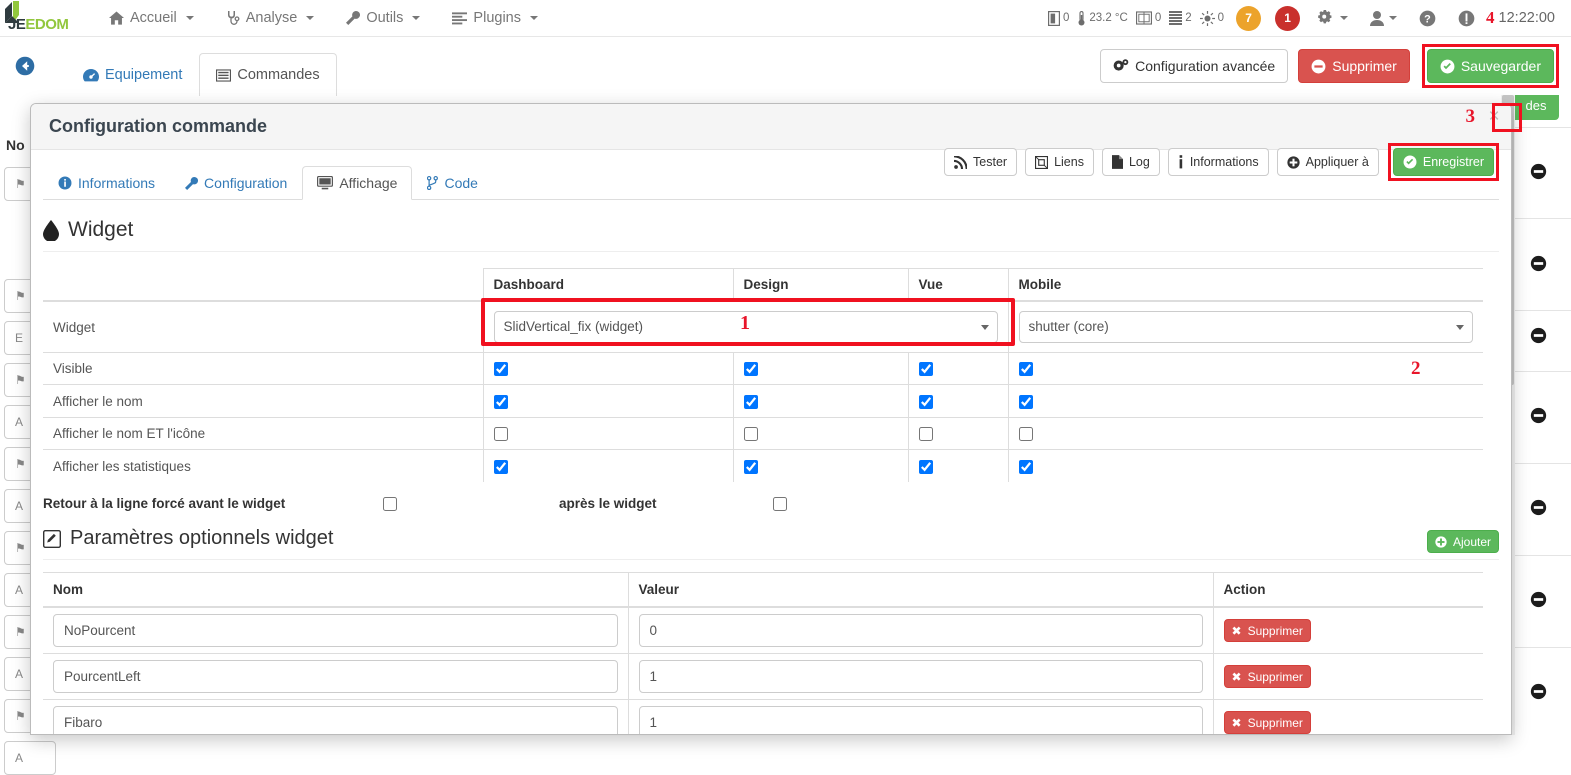 The width and height of the screenshot is (1571, 775). Describe the element at coordinates (533, 18) in the screenshot. I see `chevron-down-icon` at that location.